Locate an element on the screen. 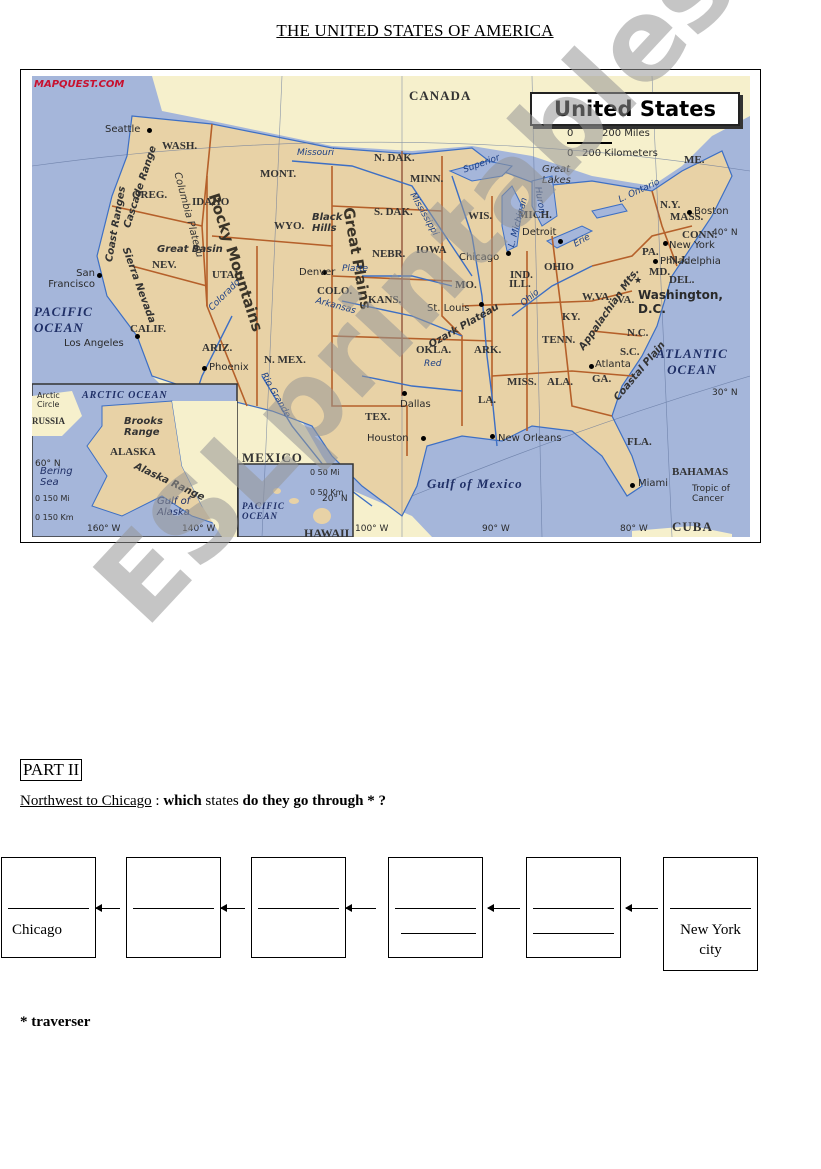  city-dot-new-orleans is located at coordinates (492, 436).